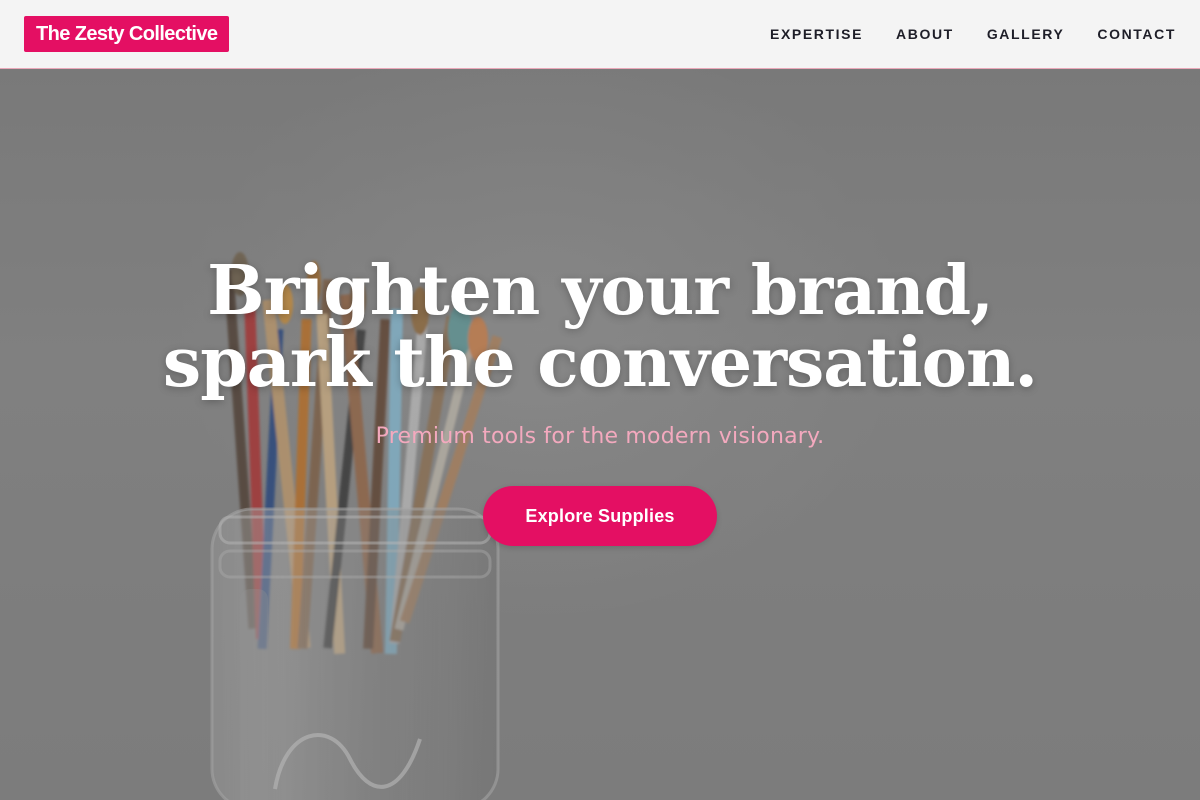  What do you see at coordinates (600, 363) in the screenshot?
I see `hero-title-line-2: spark the conversation.` at bounding box center [600, 363].